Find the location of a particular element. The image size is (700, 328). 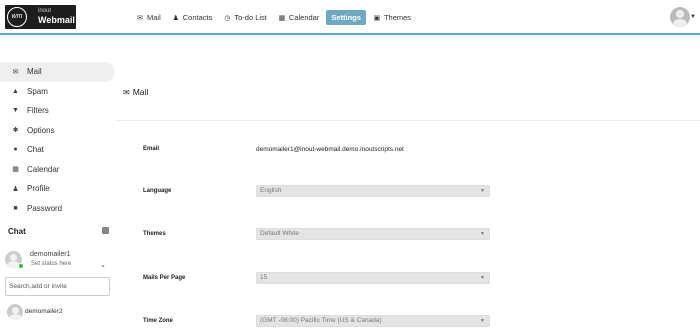

chevron-down-icon: ⌄ is located at coordinates (103, 265).